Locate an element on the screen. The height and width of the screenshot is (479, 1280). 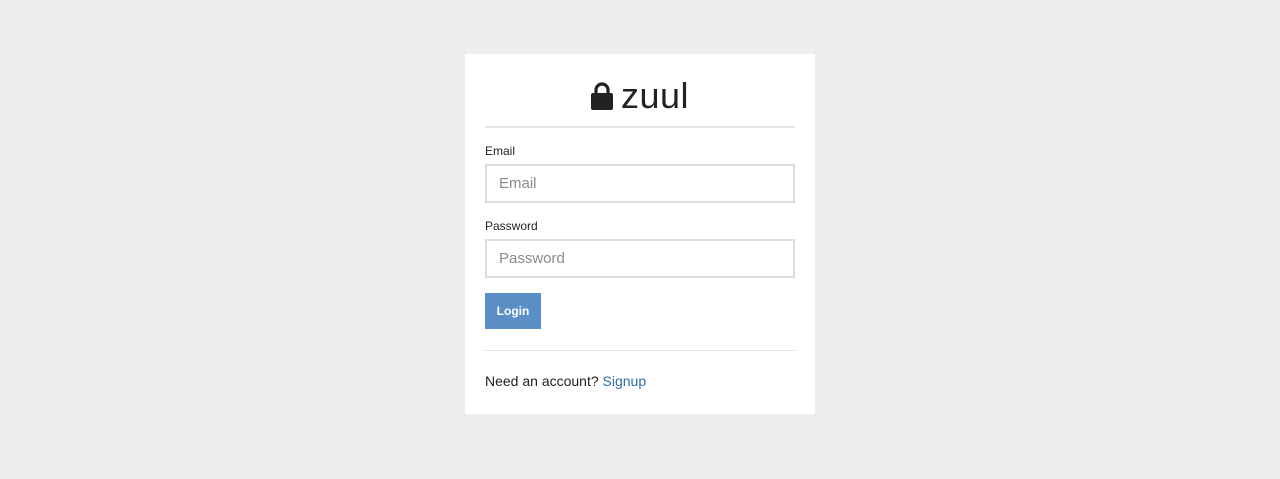
email-label: Email is located at coordinates (500, 151).